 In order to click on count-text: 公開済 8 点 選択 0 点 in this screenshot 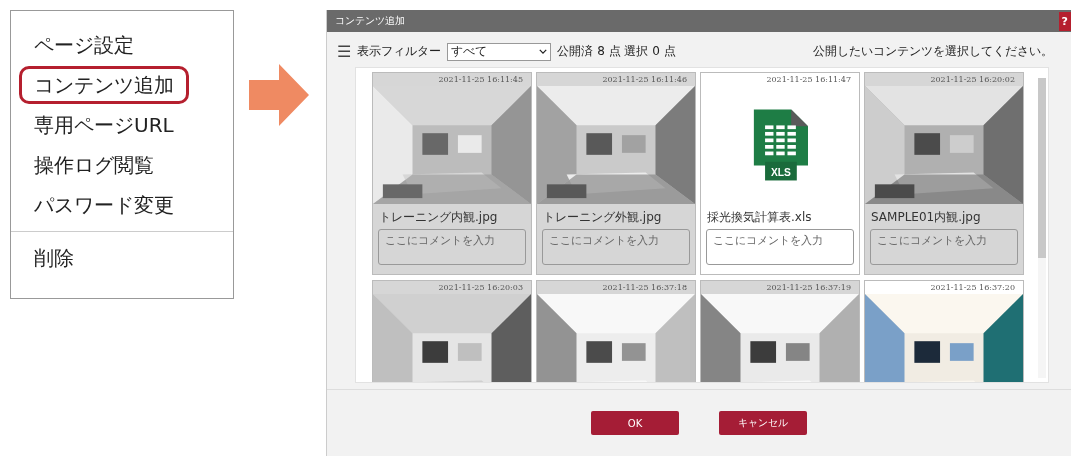, I will do `click(616, 51)`.